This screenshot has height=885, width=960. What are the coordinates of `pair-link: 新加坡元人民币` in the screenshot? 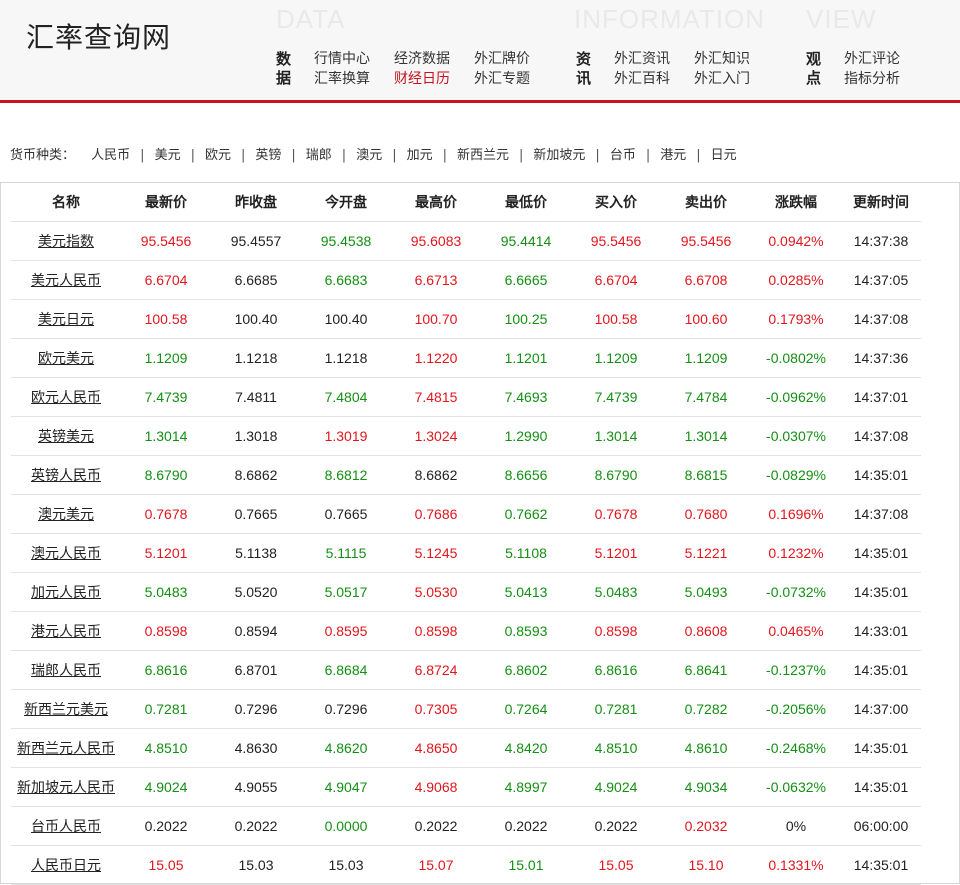 It's located at (66, 788).